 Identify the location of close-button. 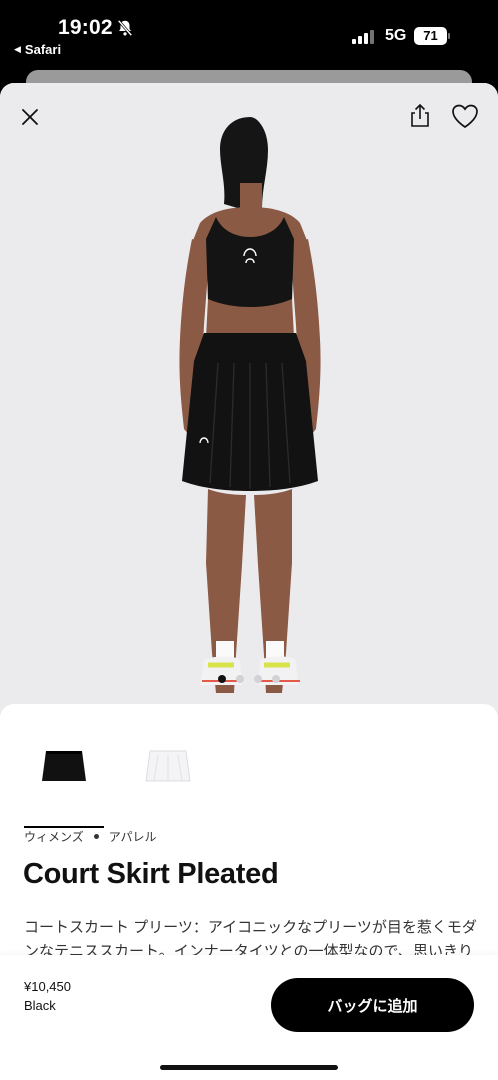
(30, 117).